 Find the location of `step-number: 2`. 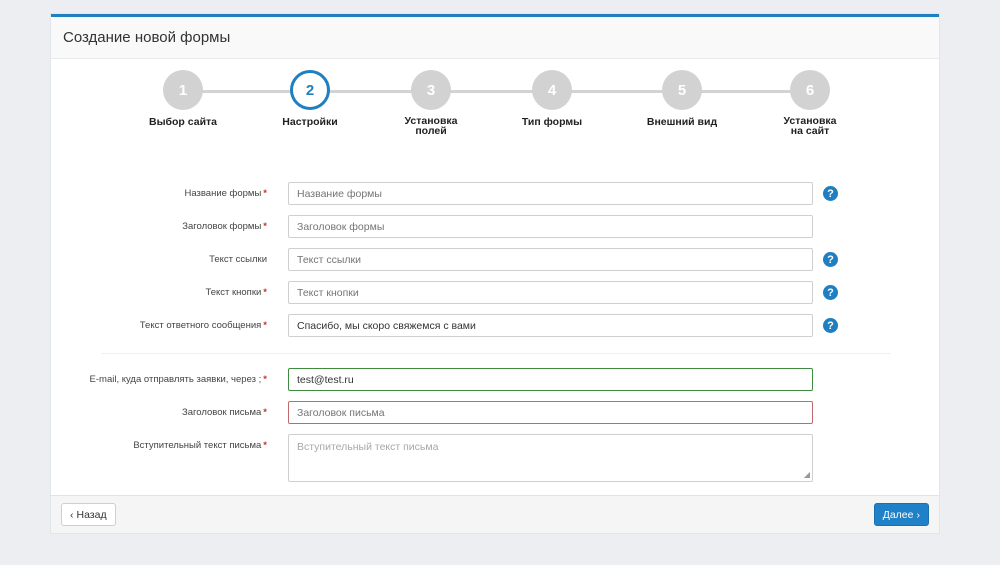

step-number: 2 is located at coordinates (310, 90).